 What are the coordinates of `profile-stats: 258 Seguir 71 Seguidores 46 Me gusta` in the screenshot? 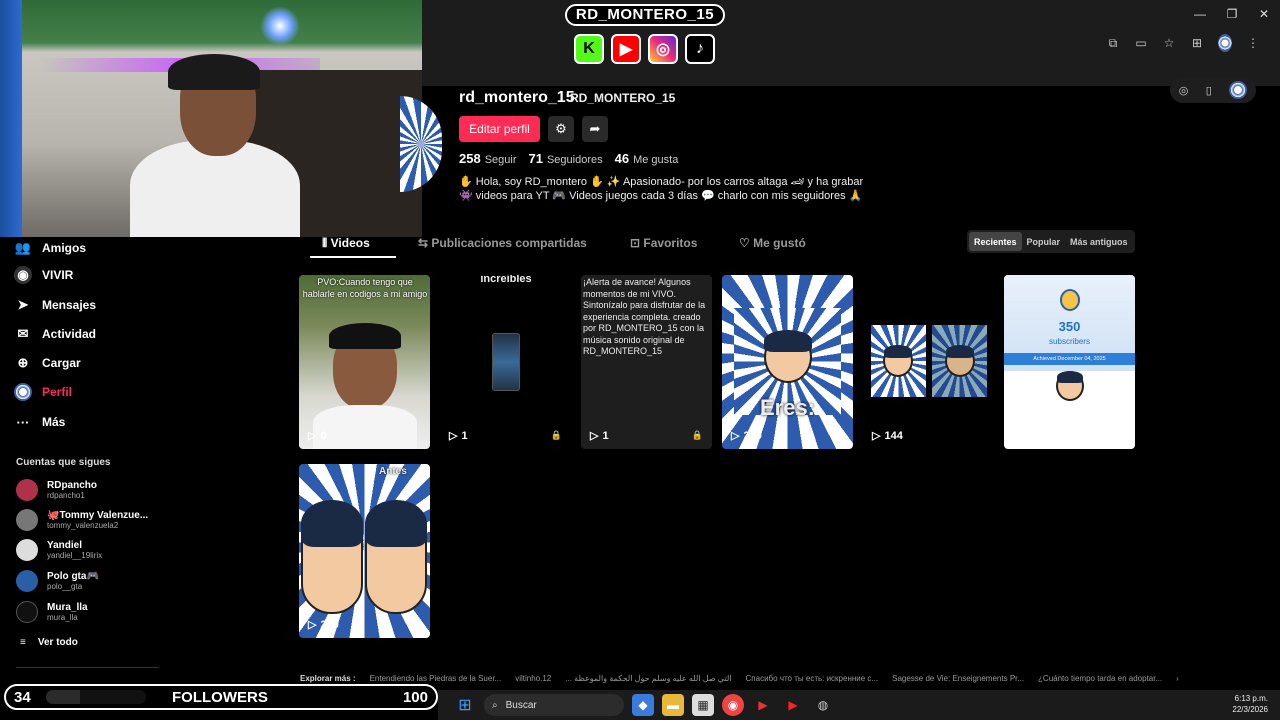 It's located at (568, 158).